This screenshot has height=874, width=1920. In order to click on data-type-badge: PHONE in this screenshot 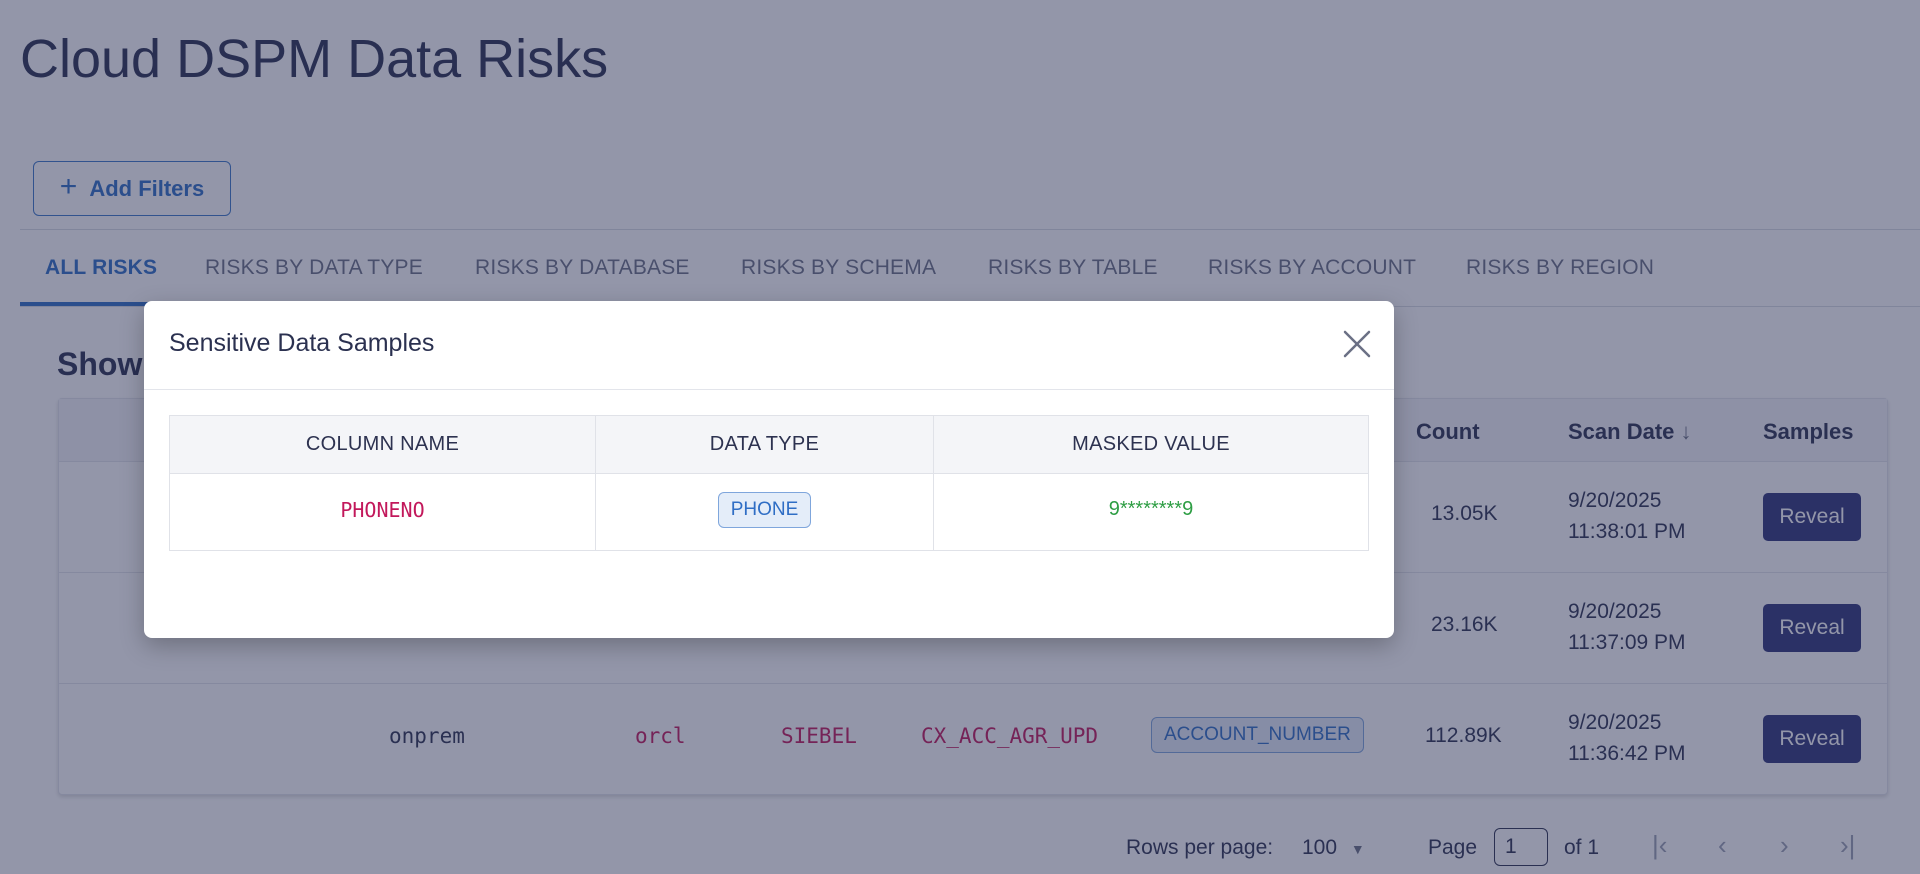, I will do `click(764, 510)`.